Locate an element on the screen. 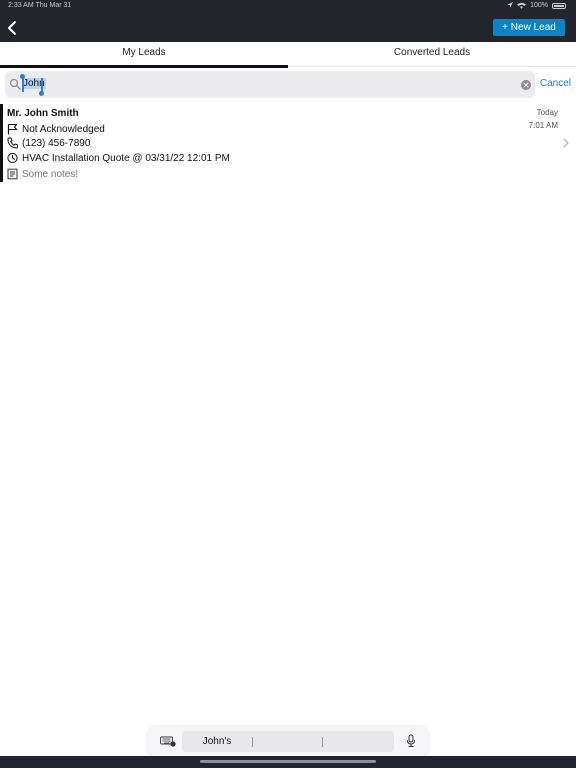  home-indicator-strip is located at coordinates (288, 762).